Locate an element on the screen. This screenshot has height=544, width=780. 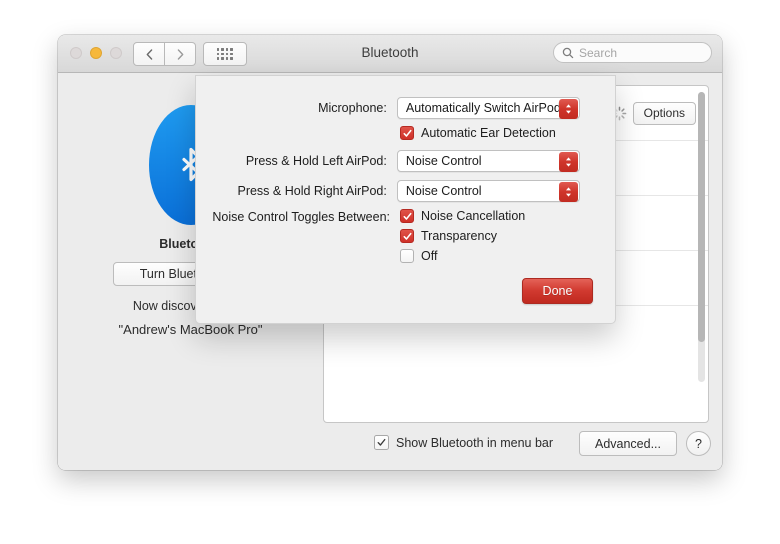
right-airpod-value: Noise Control is located at coordinates (443, 191).